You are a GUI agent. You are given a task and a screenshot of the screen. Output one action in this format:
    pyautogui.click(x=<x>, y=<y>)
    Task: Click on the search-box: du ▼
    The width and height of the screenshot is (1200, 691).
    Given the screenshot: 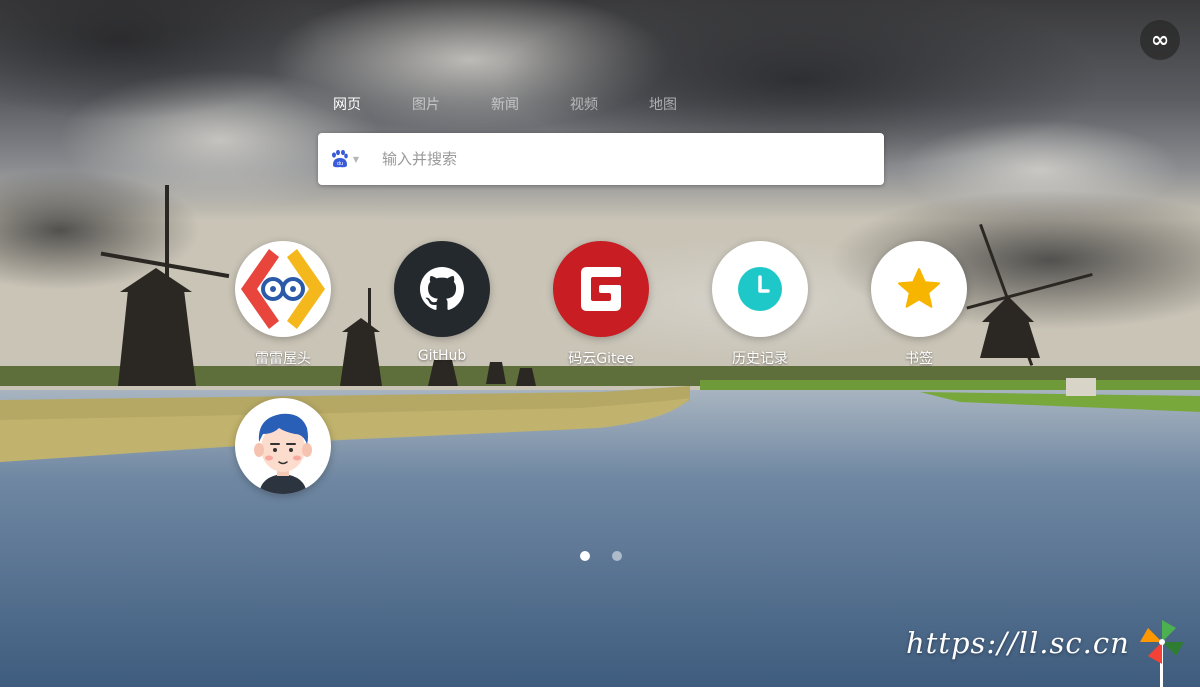 What is the action you would take?
    pyautogui.click(x=601, y=159)
    